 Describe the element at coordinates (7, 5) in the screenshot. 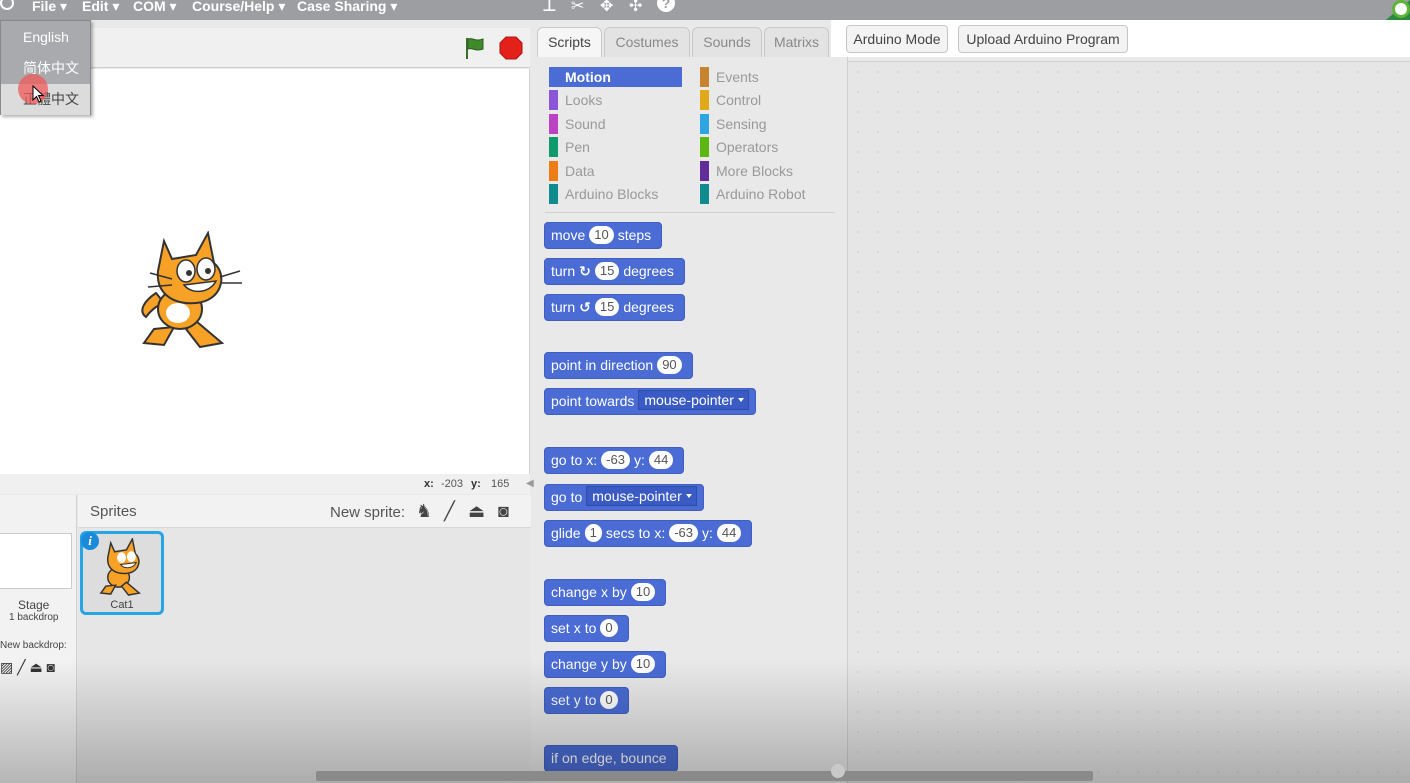

I see `globe-icon` at that location.